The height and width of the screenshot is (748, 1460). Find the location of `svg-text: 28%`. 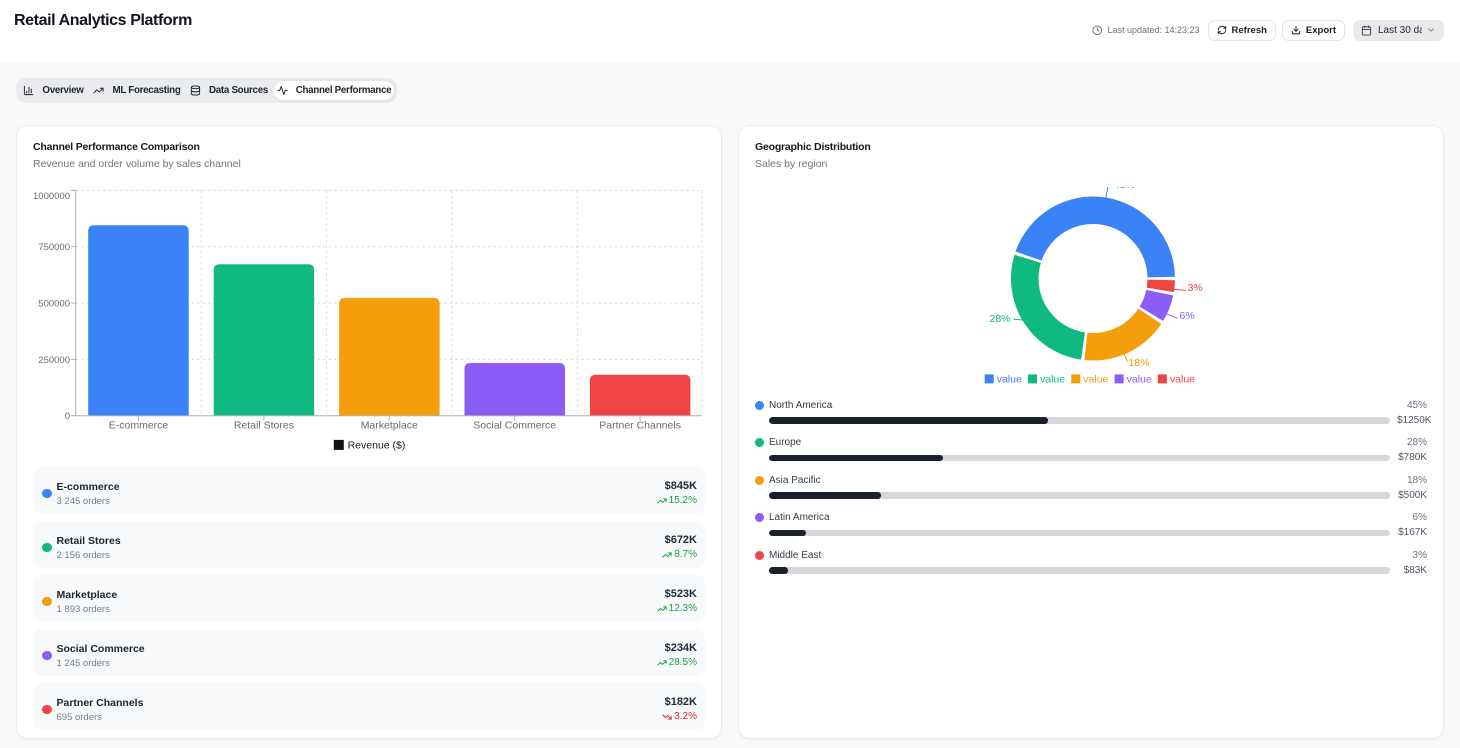

svg-text: 28% is located at coordinates (999, 319).